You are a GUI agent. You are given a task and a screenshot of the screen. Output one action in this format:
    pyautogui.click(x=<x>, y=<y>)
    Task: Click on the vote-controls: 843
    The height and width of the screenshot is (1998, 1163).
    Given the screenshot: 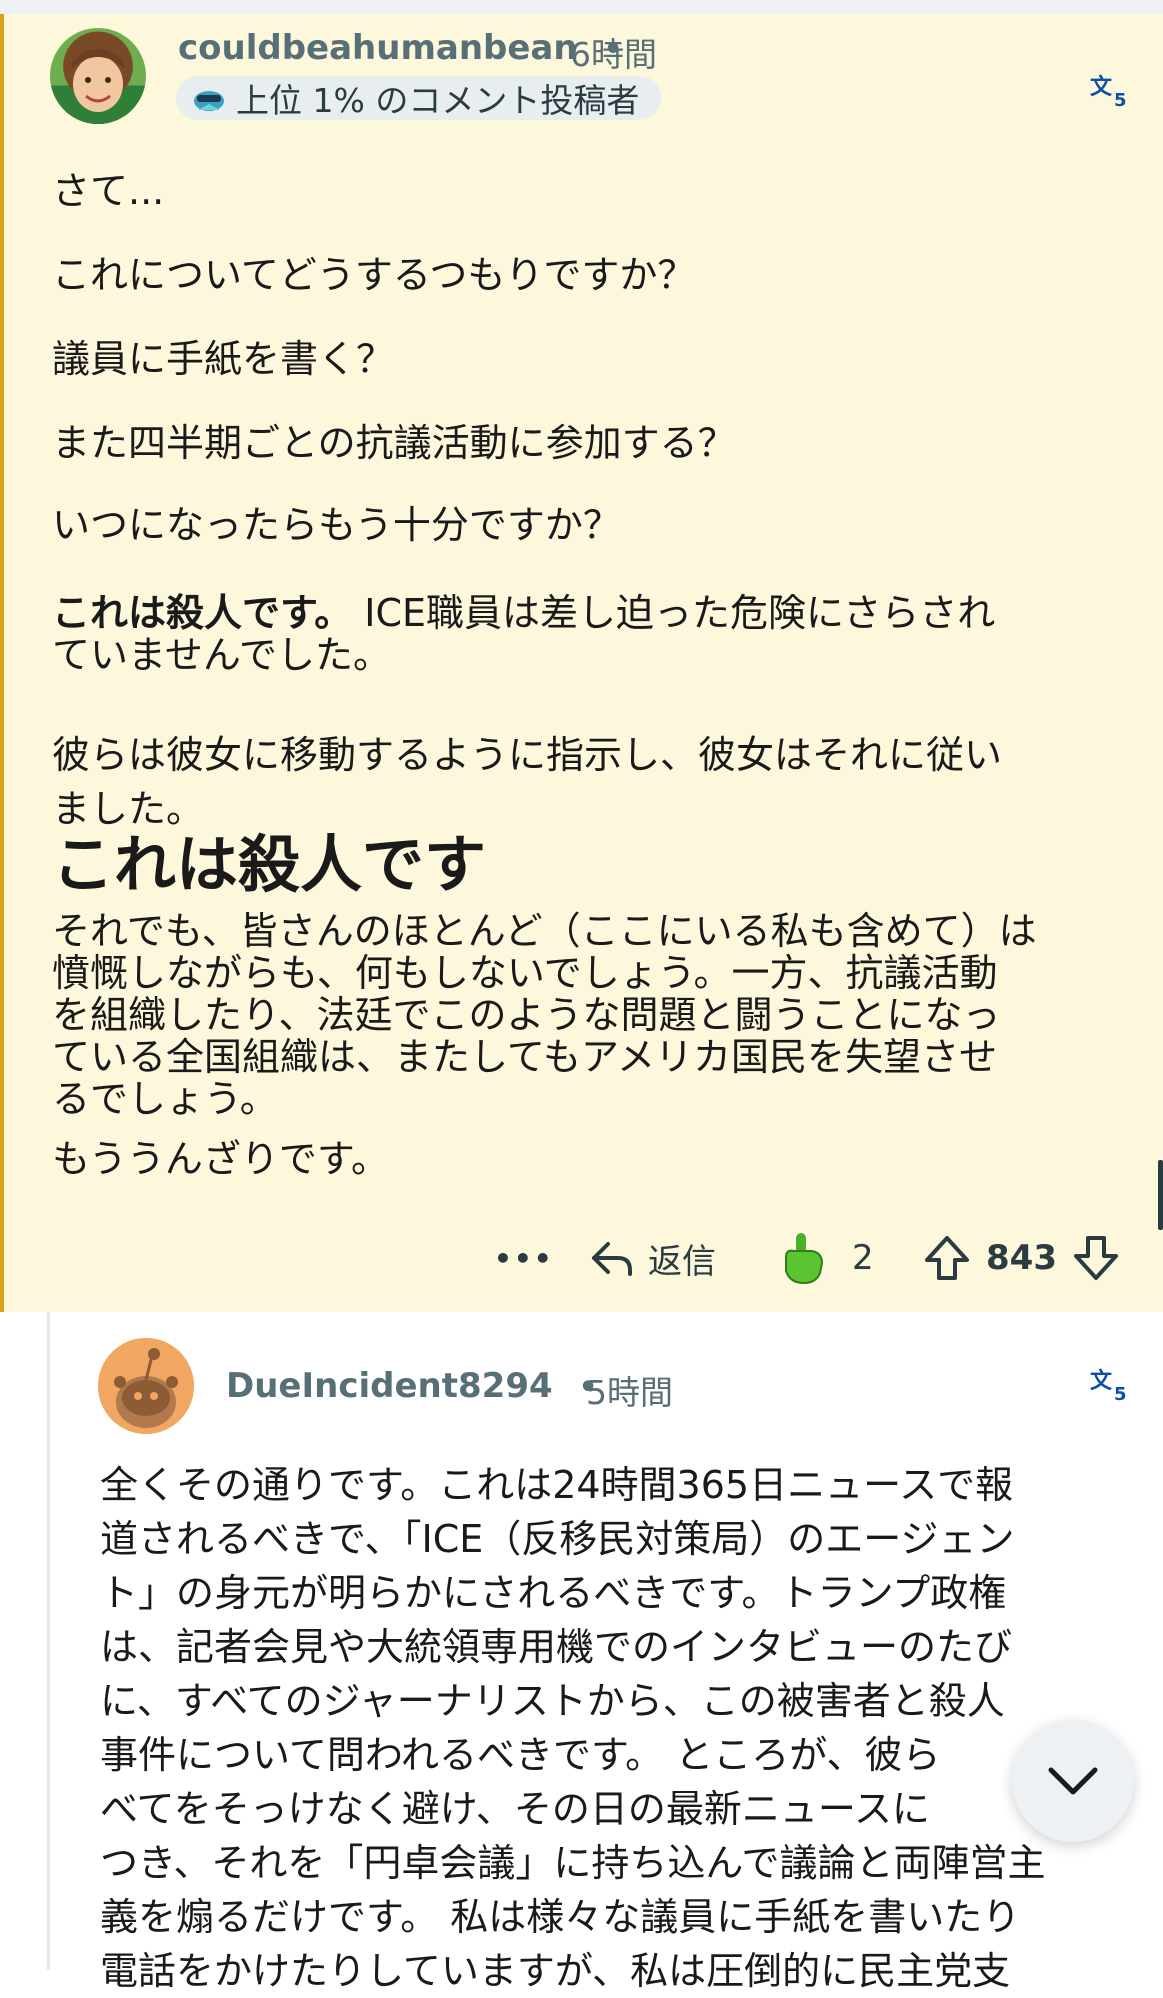 What is the action you would take?
    pyautogui.click(x=1021, y=1258)
    